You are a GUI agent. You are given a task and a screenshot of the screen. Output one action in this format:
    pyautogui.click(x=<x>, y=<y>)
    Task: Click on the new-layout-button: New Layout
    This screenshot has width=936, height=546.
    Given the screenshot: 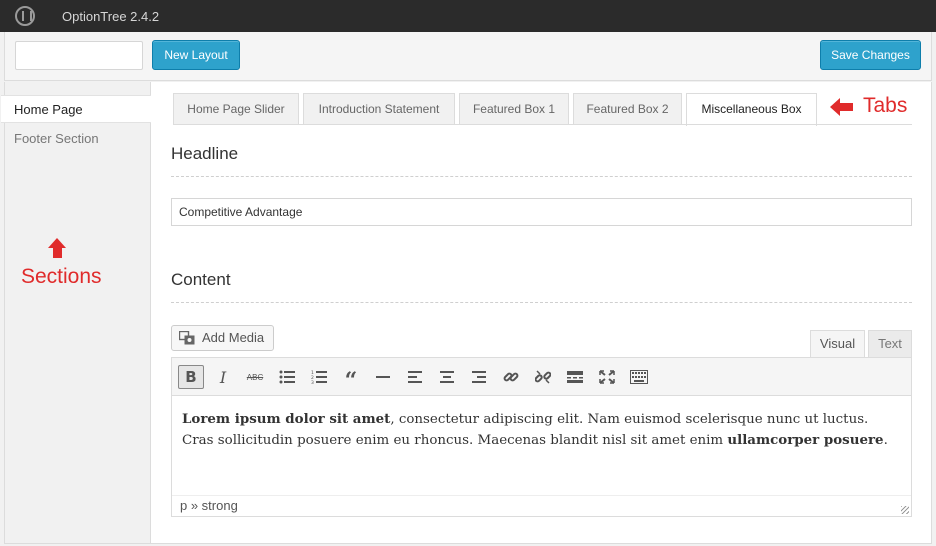 What is the action you would take?
    pyautogui.click(x=196, y=55)
    